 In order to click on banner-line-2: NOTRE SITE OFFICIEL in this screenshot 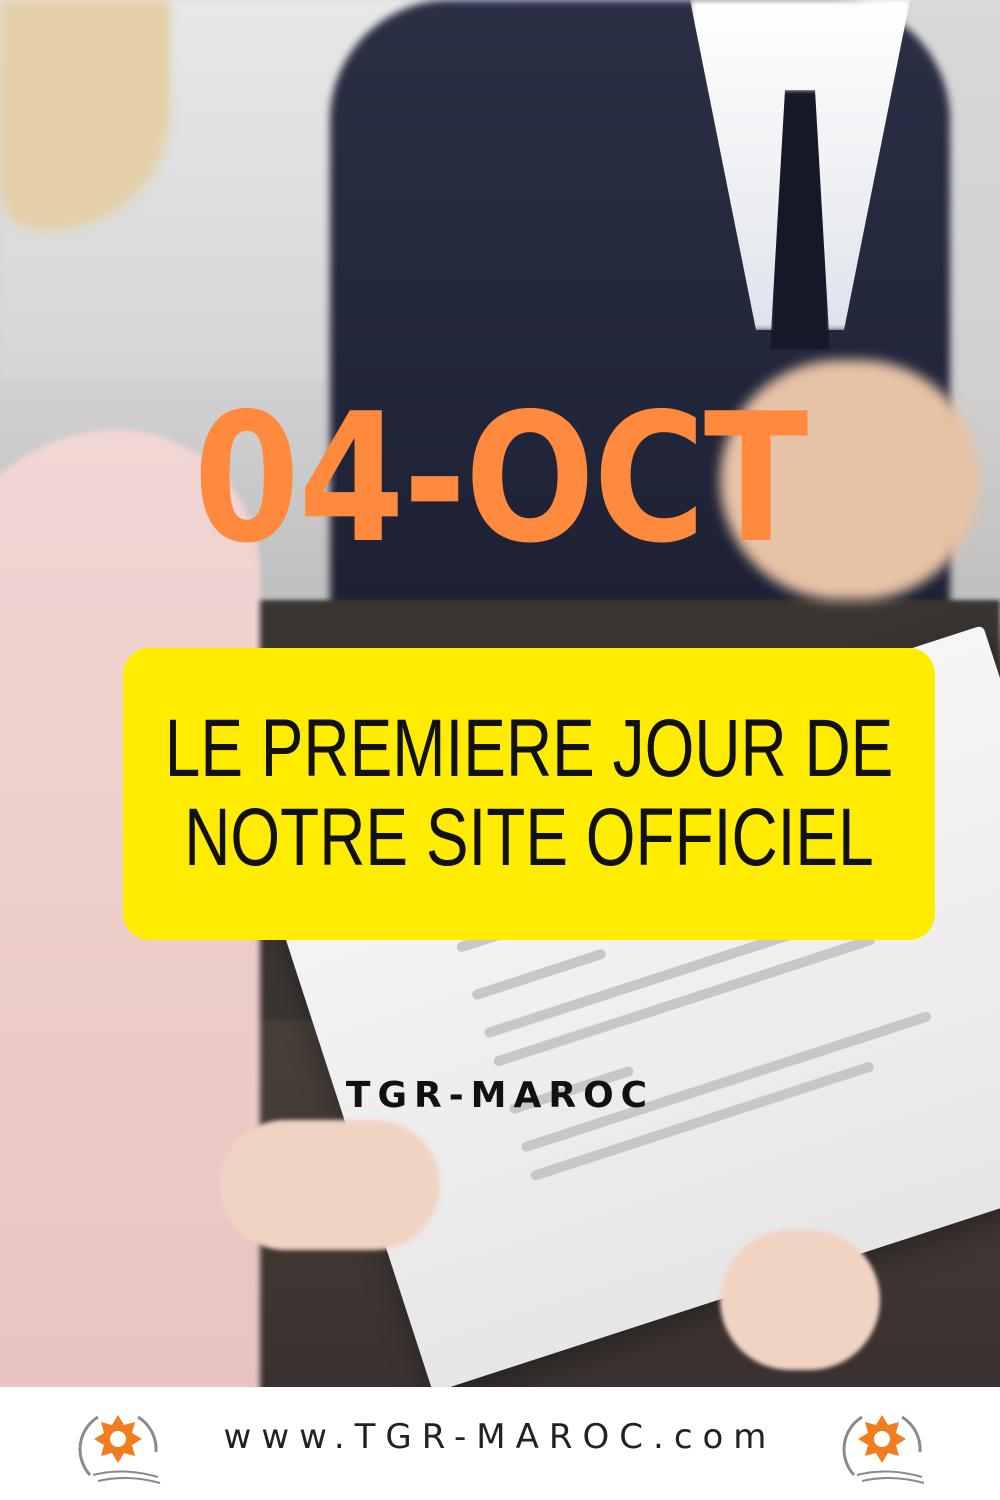, I will do `click(529, 837)`.